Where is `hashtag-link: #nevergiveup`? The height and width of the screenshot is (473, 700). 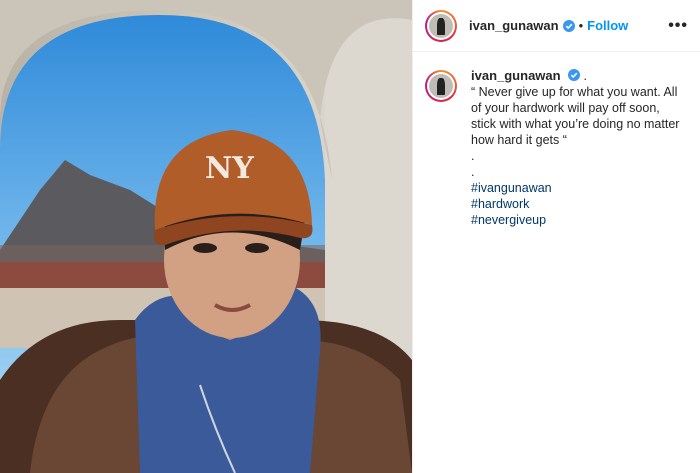 hashtag-link: #nevergiveup is located at coordinates (576, 220).